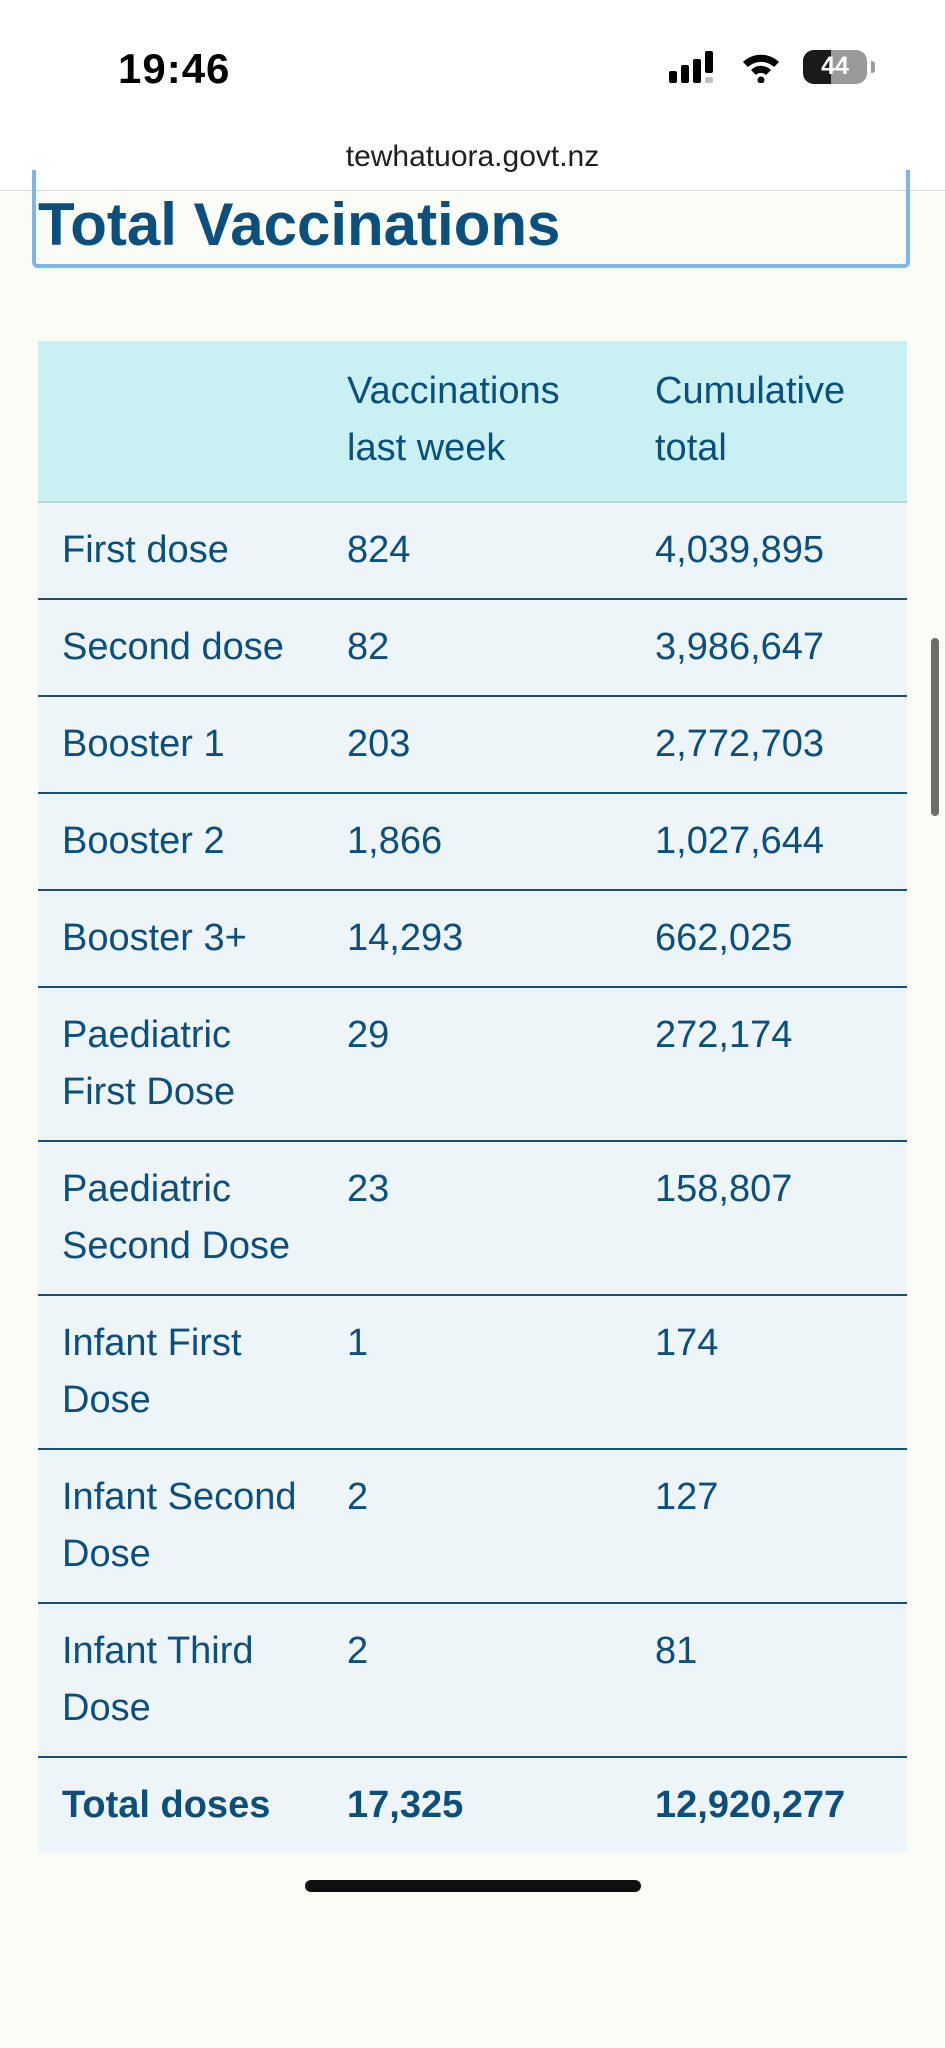  I want to click on table-row: Infant Third Dose 2 81, so click(472, 1680).